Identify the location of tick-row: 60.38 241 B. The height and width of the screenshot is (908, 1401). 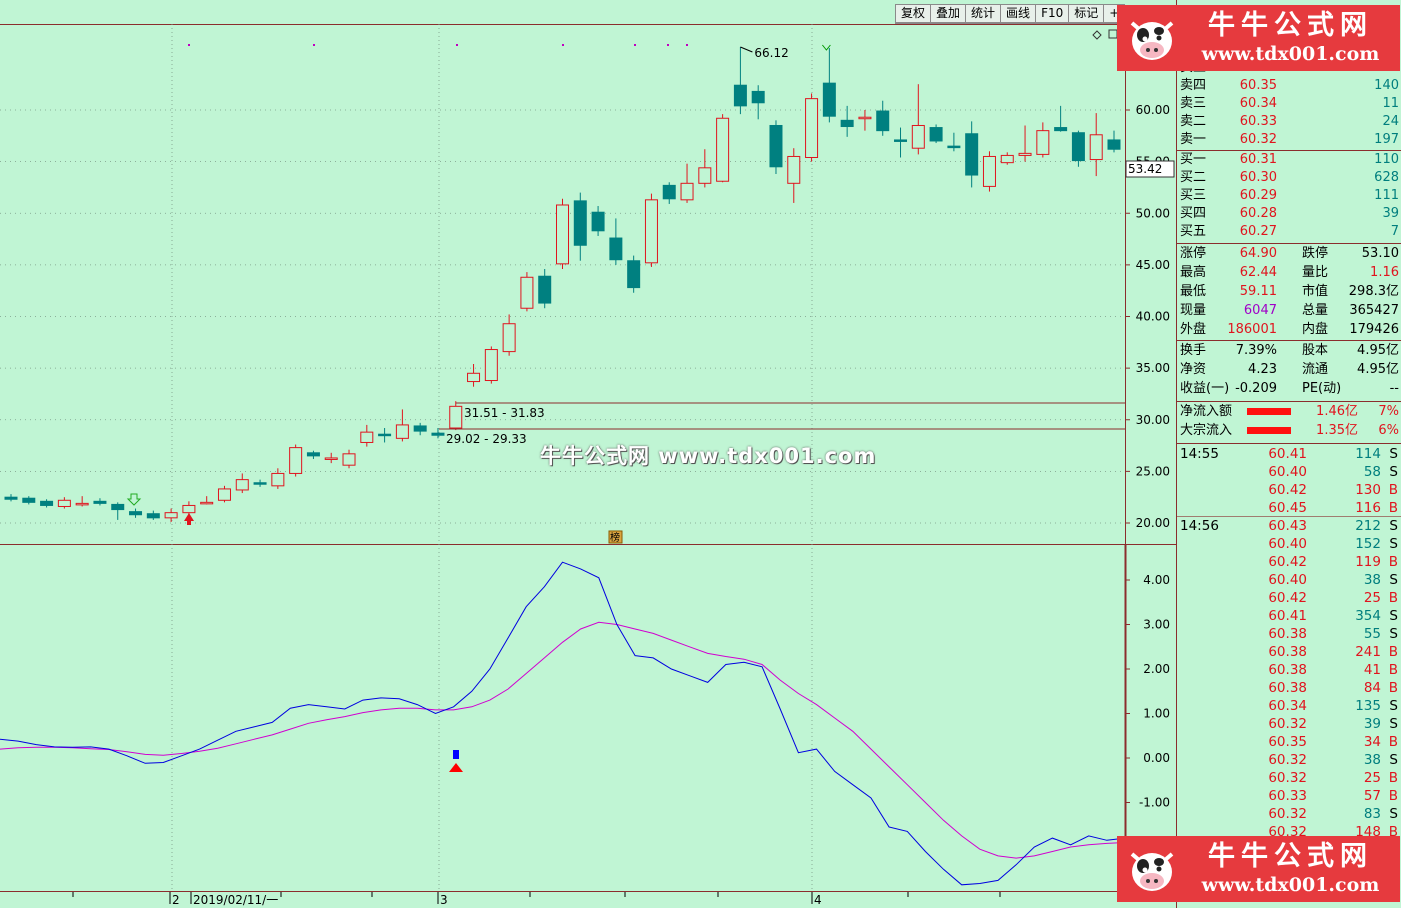
(1289, 652).